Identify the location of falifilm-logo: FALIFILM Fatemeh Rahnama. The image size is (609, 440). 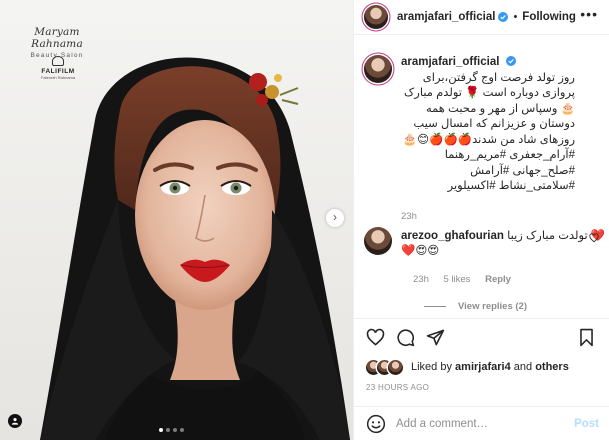
(58, 68).